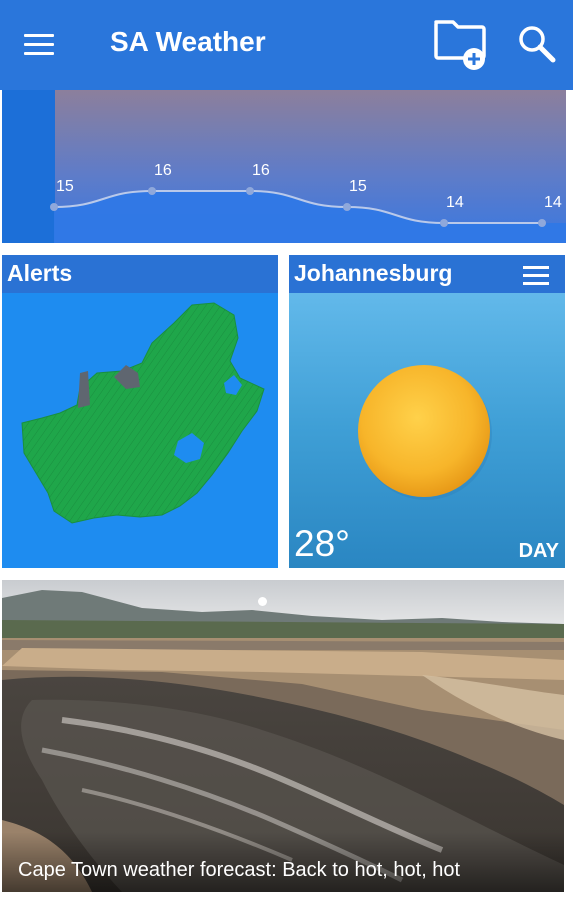  Describe the element at coordinates (425, 432) in the screenshot. I see `sun-icon` at that location.